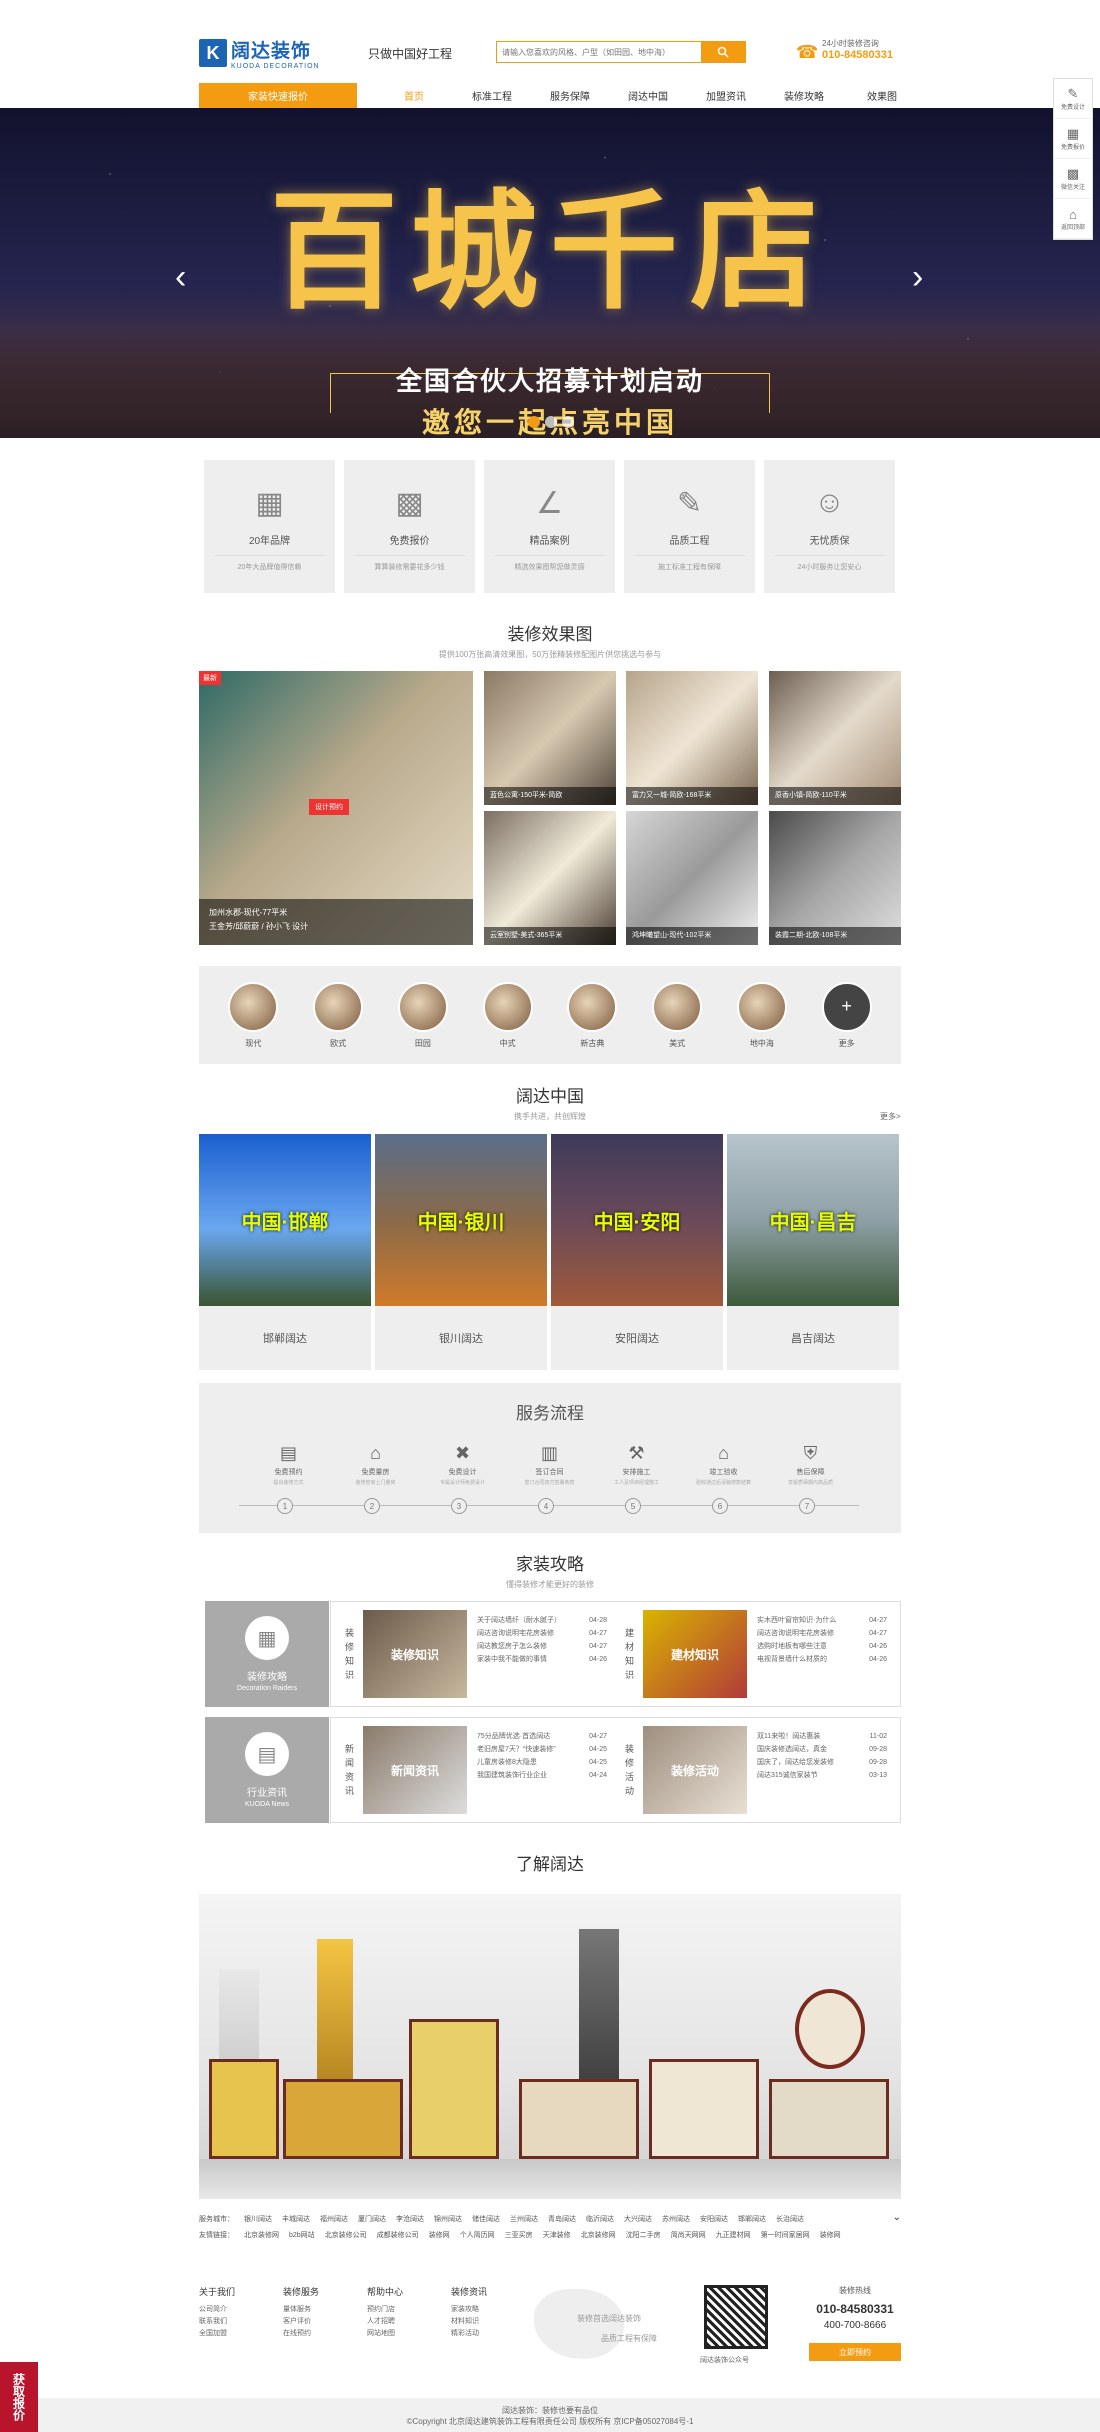 This screenshot has width=1100, height=2432. What do you see at coordinates (897, 2217) in the screenshot?
I see `chevron-down-icon: ⌄` at bounding box center [897, 2217].